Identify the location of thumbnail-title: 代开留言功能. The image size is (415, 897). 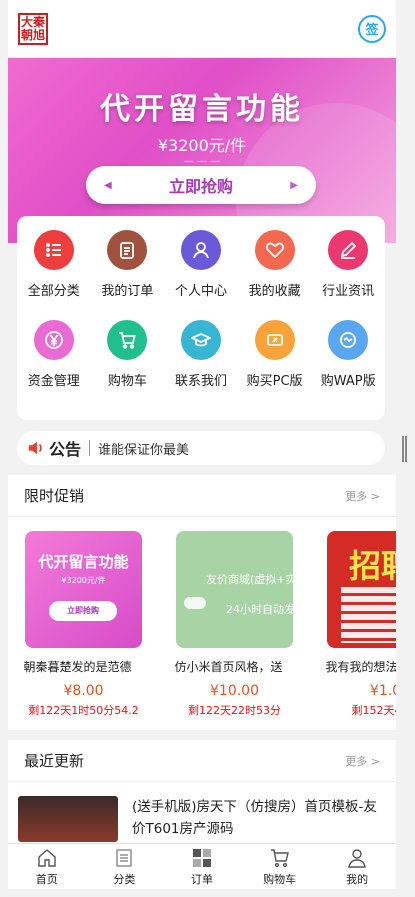
(83, 562).